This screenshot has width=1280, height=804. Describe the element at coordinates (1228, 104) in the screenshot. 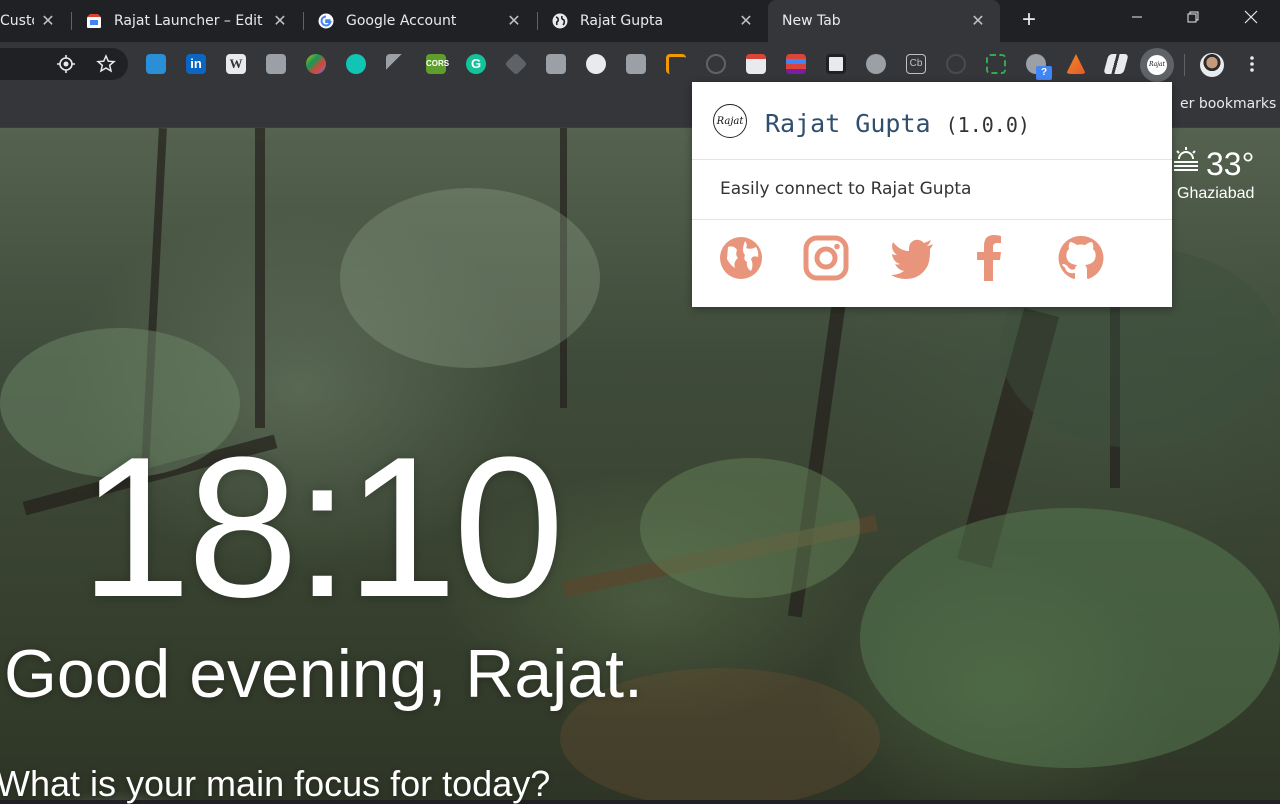

I see `other-bookmarks: er bookmarks` at that location.